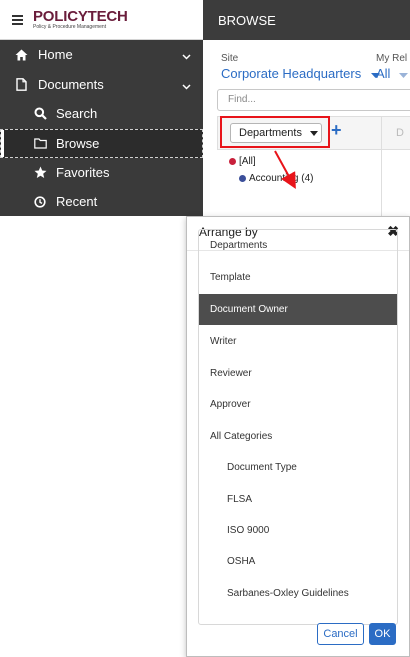 The width and height of the screenshot is (410, 657). What do you see at coordinates (80, 16) in the screenshot?
I see `logo-text: POLICYTECH` at bounding box center [80, 16].